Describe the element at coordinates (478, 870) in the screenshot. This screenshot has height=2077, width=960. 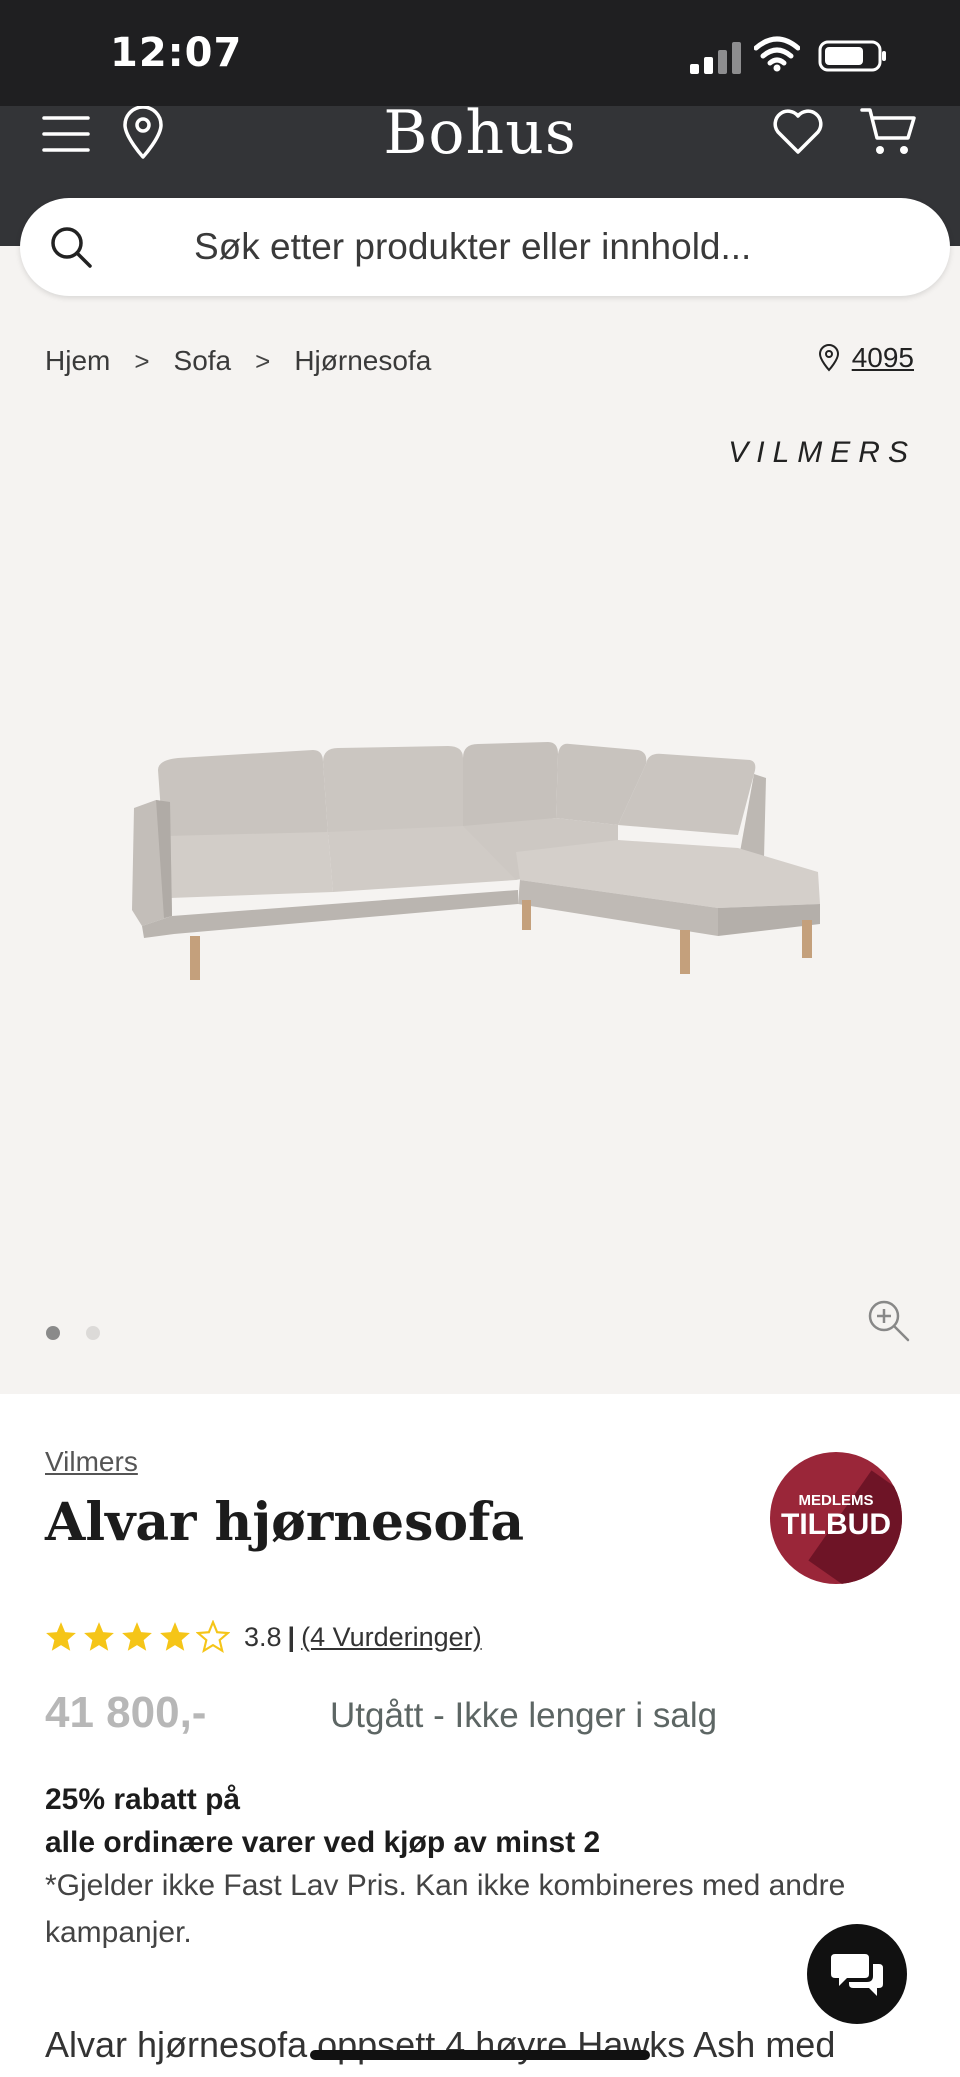
I see `product-image` at that location.